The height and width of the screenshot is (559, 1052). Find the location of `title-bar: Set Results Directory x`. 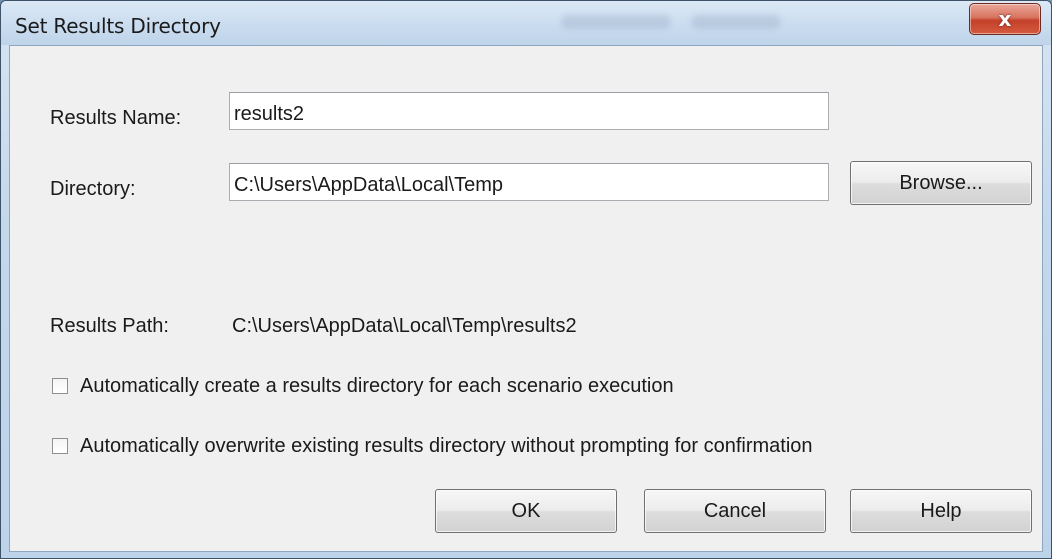

title-bar: Set Results Directory x is located at coordinates (526, 23).